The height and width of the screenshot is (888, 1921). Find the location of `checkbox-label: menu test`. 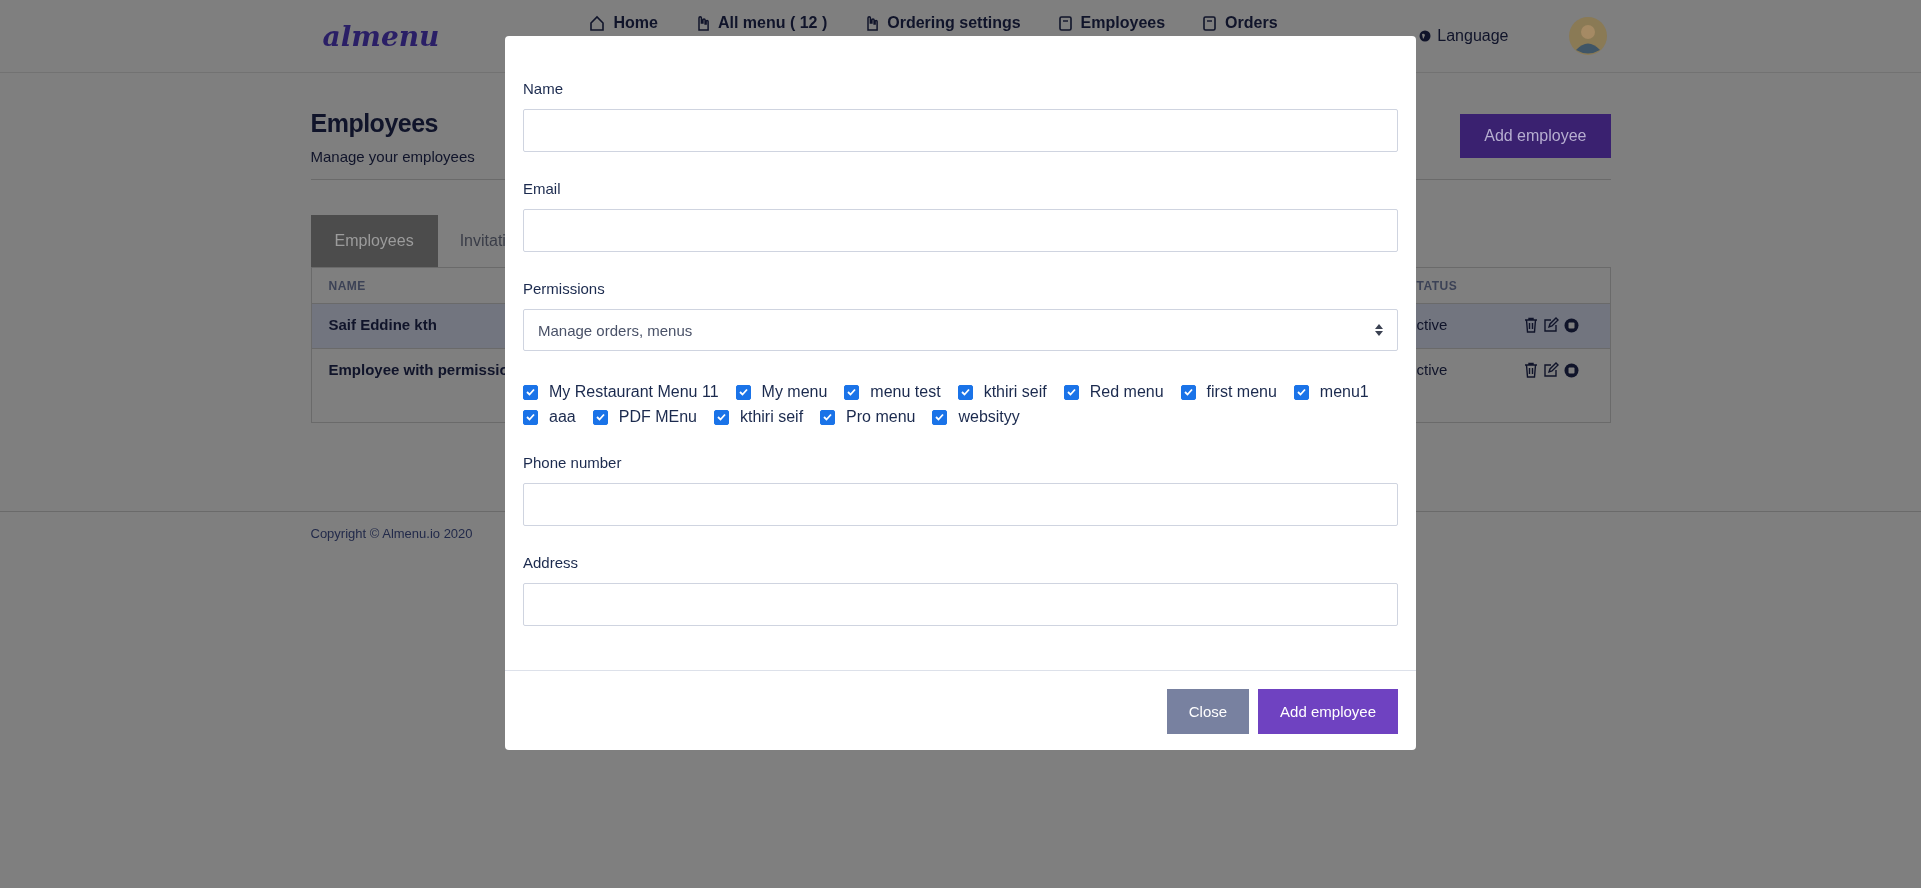

checkbox-label: menu test is located at coordinates (905, 392).